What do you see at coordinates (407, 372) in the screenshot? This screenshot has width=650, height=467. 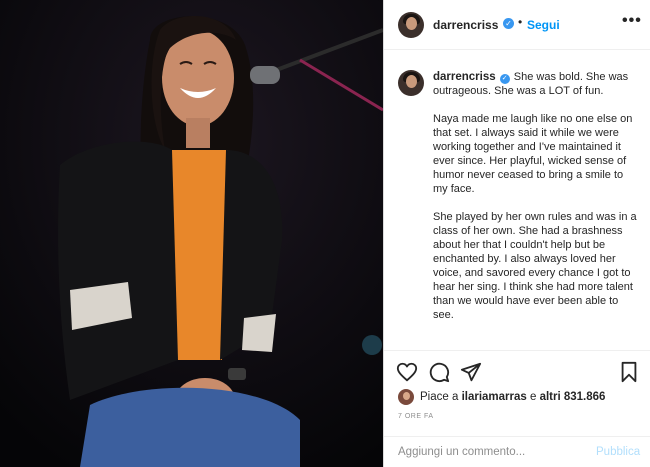 I see `heart-icon` at bounding box center [407, 372].